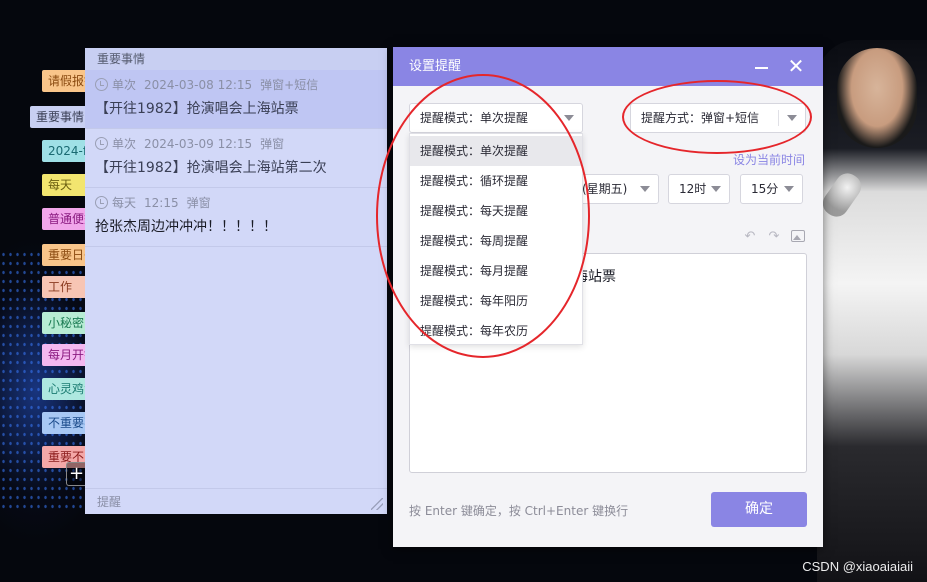 The width and height of the screenshot is (927, 582). Describe the element at coordinates (236, 217) in the screenshot. I see `note-item: 每天 12:15 弹窗 抢张杰周边冲冲冲！！！！！` at that location.